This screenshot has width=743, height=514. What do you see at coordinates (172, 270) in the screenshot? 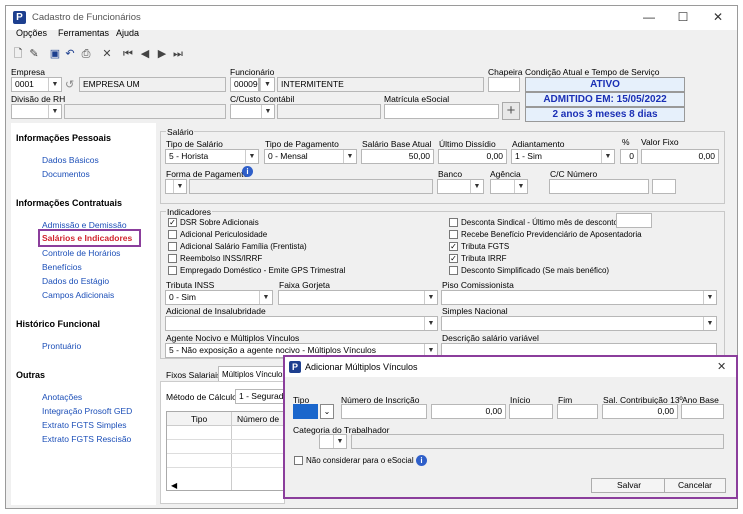
I see `checkbox-domestico` at bounding box center [172, 270].